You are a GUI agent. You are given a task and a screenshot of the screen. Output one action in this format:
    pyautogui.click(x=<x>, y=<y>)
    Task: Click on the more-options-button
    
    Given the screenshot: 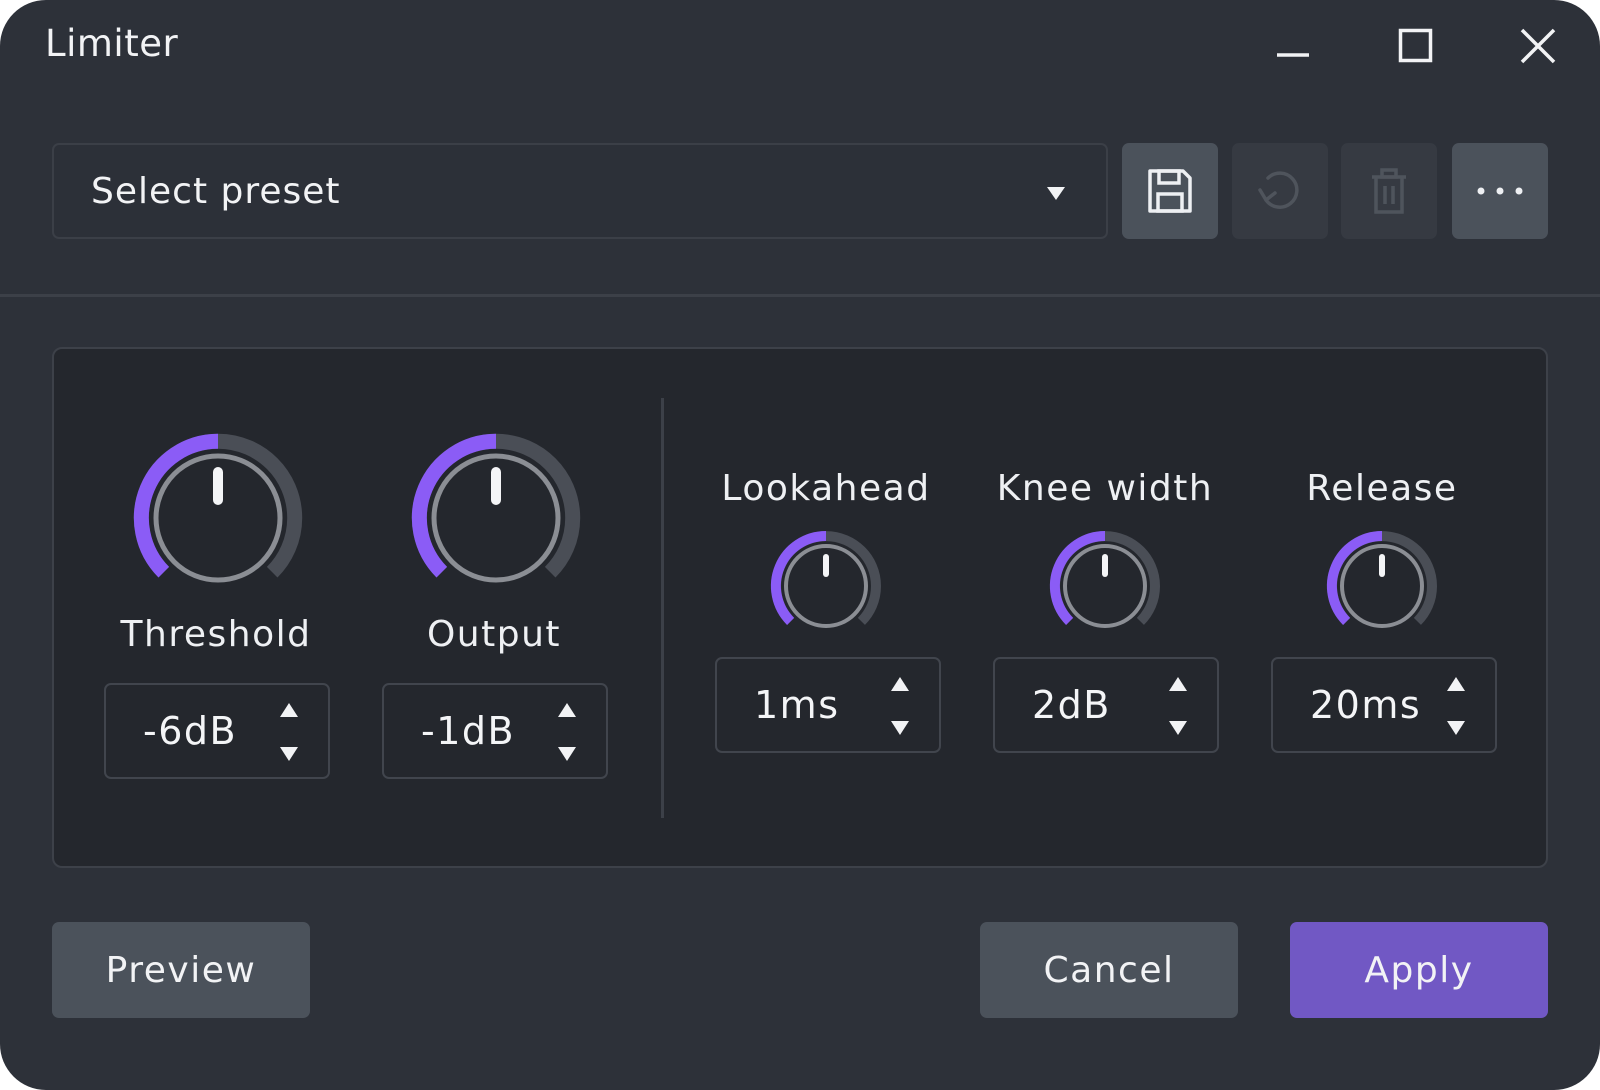 What is the action you would take?
    pyautogui.click(x=1500, y=191)
    